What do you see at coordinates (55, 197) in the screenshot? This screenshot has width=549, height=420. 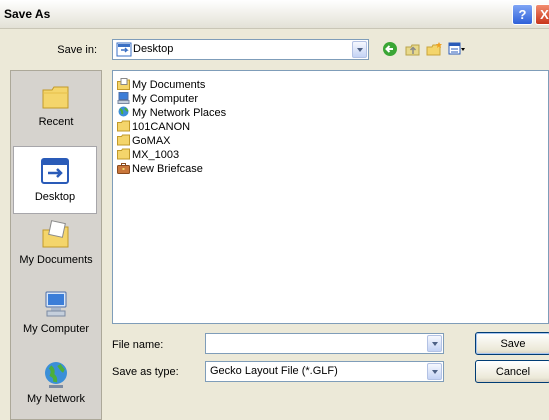 I see `place-label-desktop: Desktop` at bounding box center [55, 197].